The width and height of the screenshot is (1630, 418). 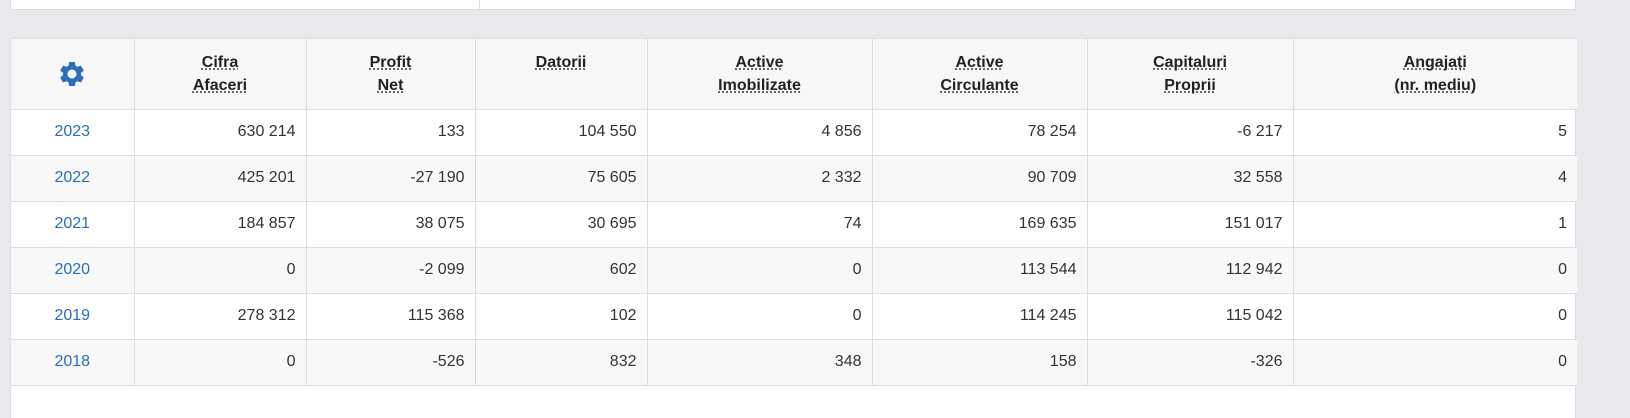 I want to click on top-panel-divider, so click(x=479, y=4).